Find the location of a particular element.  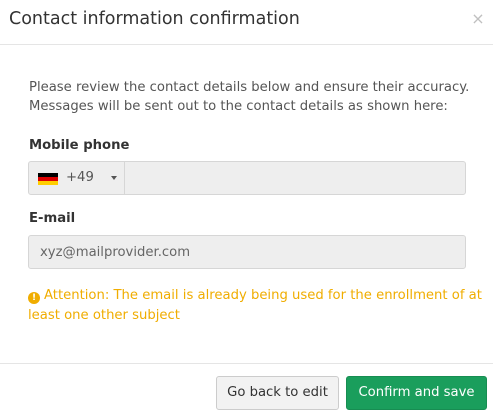

caret-down-icon is located at coordinates (114, 178).